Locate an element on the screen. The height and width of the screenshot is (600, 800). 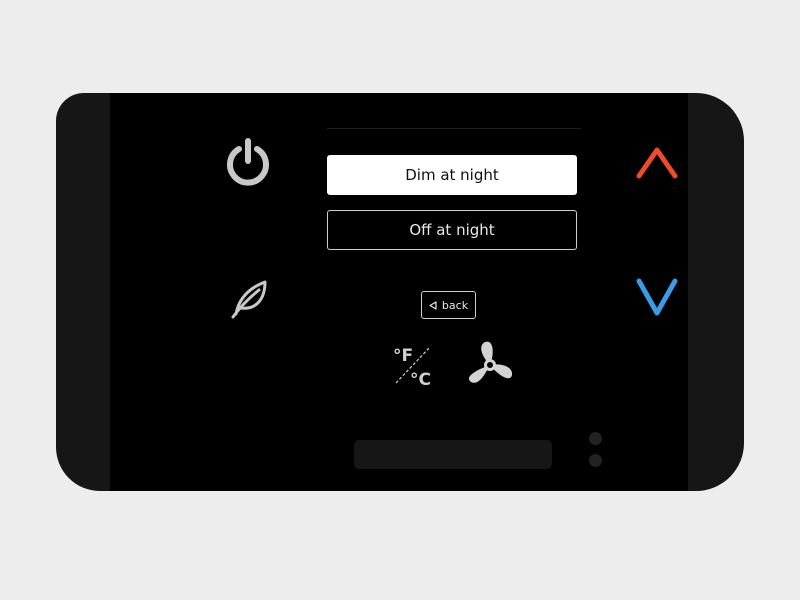
temperature-up-button is located at coordinates (657, 162).